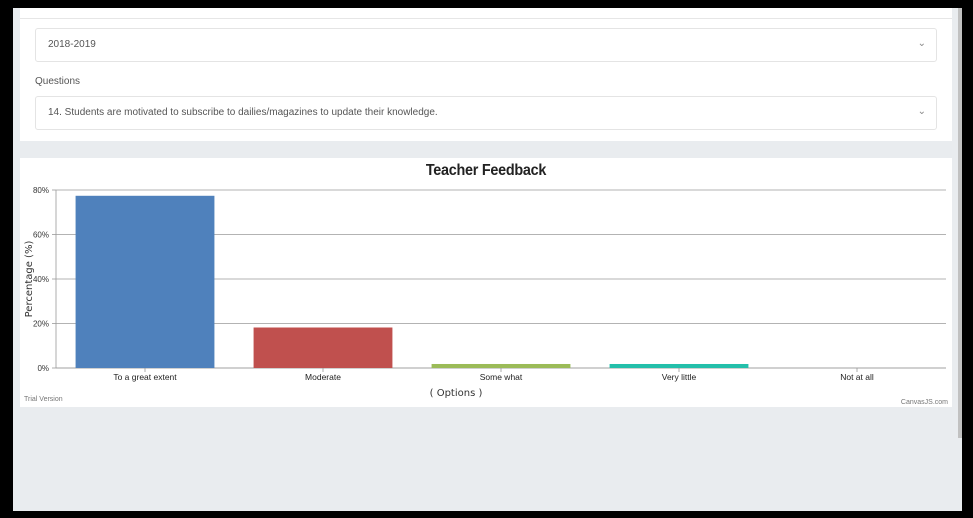 The image size is (973, 518). I want to click on canvasjs-credit-link: CanvasJS.com, so click(924, 402).